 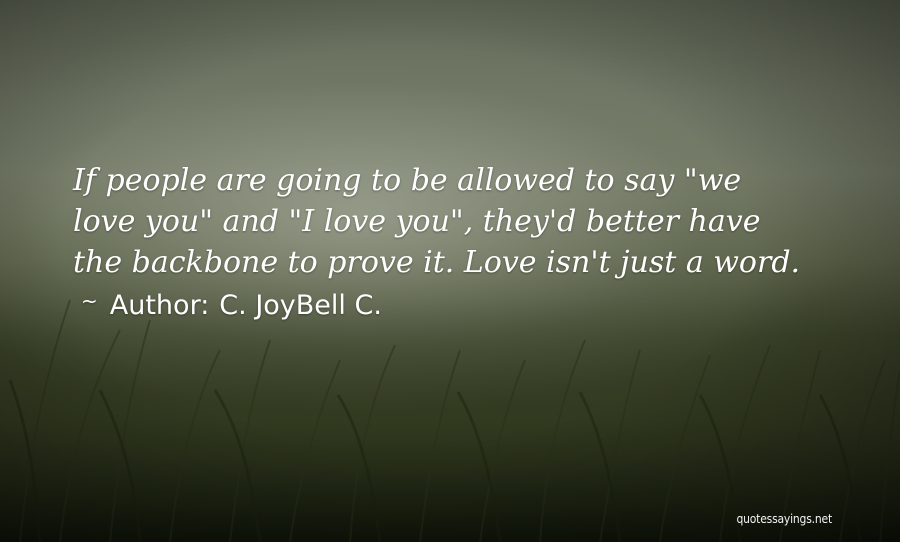 I want to click on author-name: C. JoyBell C., so click(x=300, y=305).